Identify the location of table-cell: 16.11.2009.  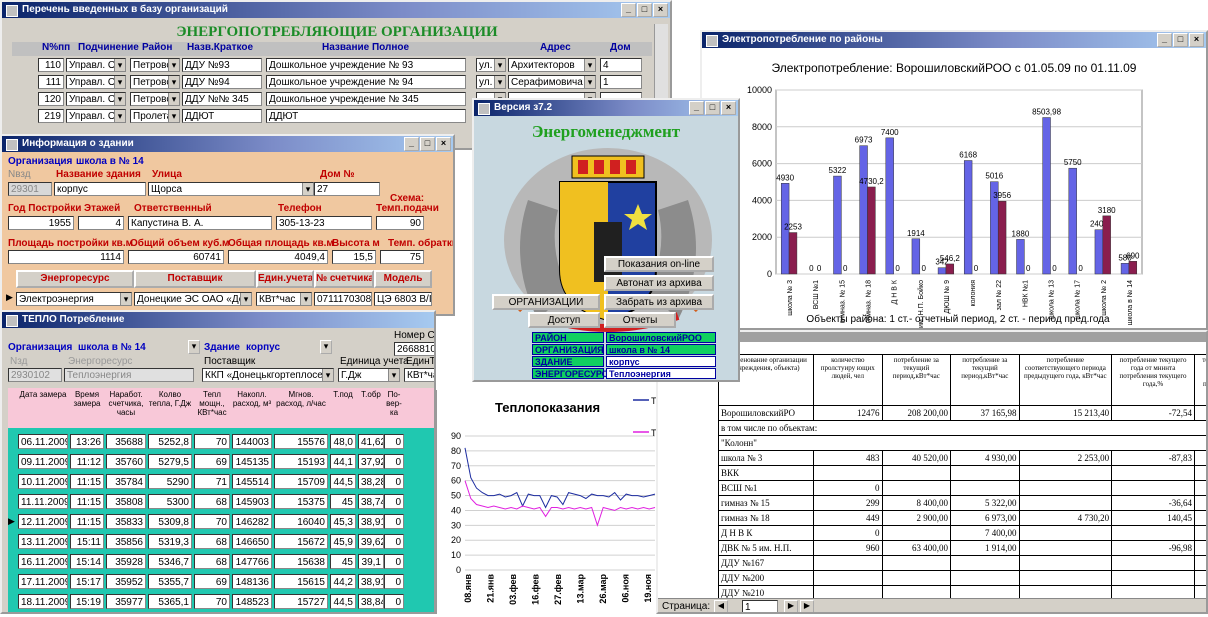
(43, 561).